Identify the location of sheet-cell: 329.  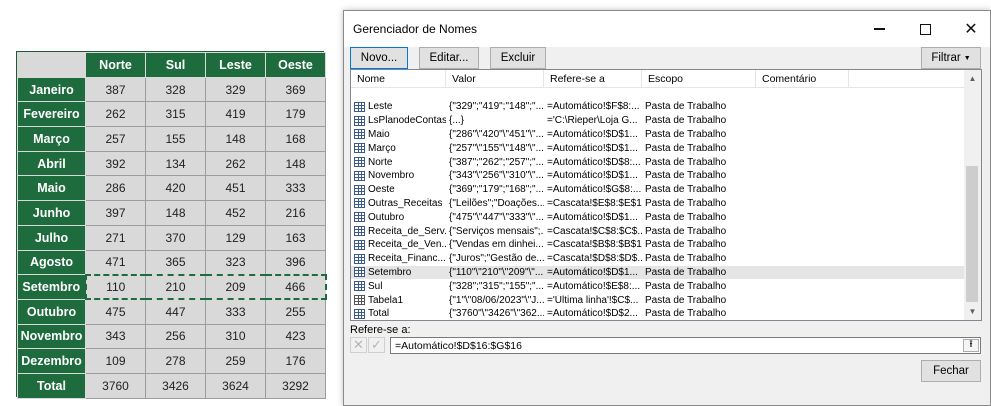
(235, 89).